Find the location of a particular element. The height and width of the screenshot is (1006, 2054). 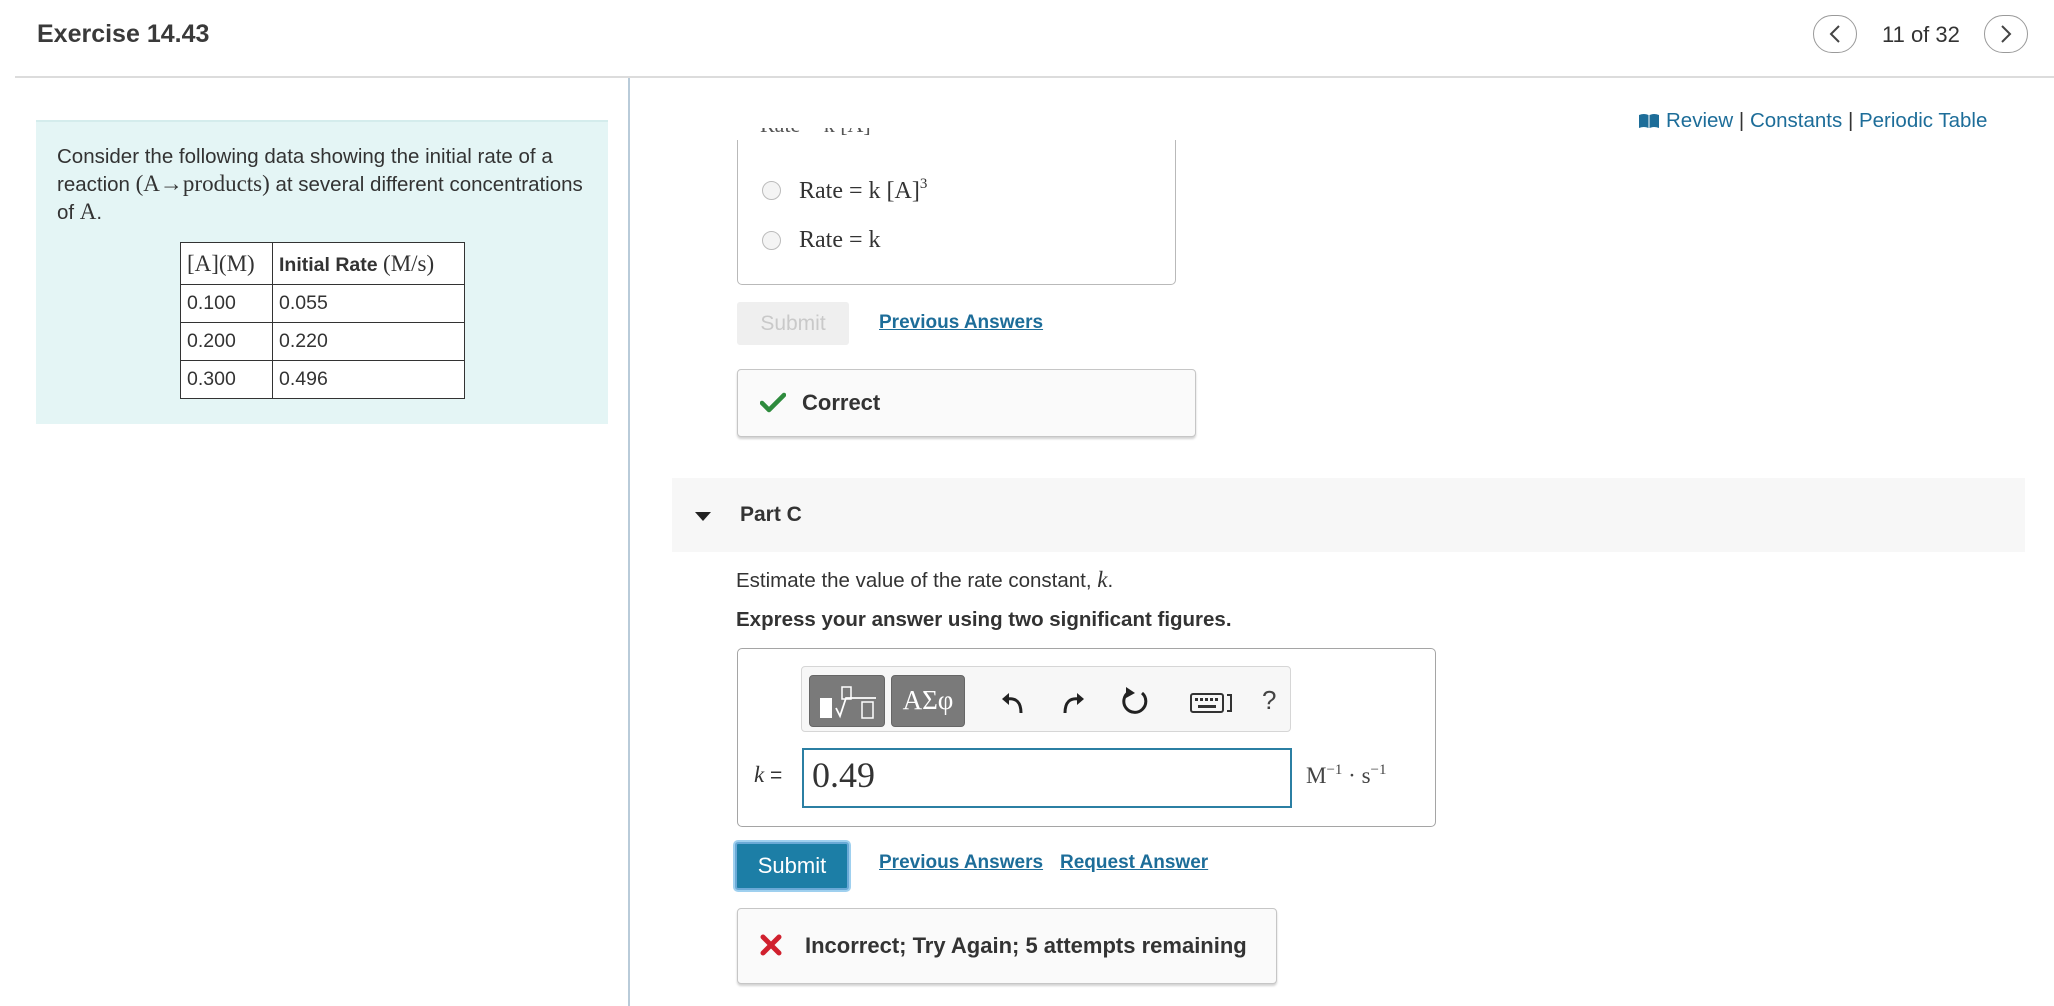

option-text: Rate = k [A] is located at coordinates (859, 190).